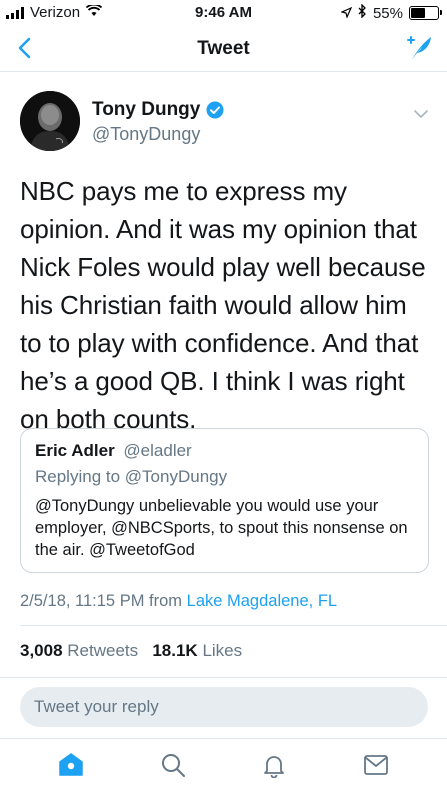  I want to click on likes-label: Likes, so click(222, 650).